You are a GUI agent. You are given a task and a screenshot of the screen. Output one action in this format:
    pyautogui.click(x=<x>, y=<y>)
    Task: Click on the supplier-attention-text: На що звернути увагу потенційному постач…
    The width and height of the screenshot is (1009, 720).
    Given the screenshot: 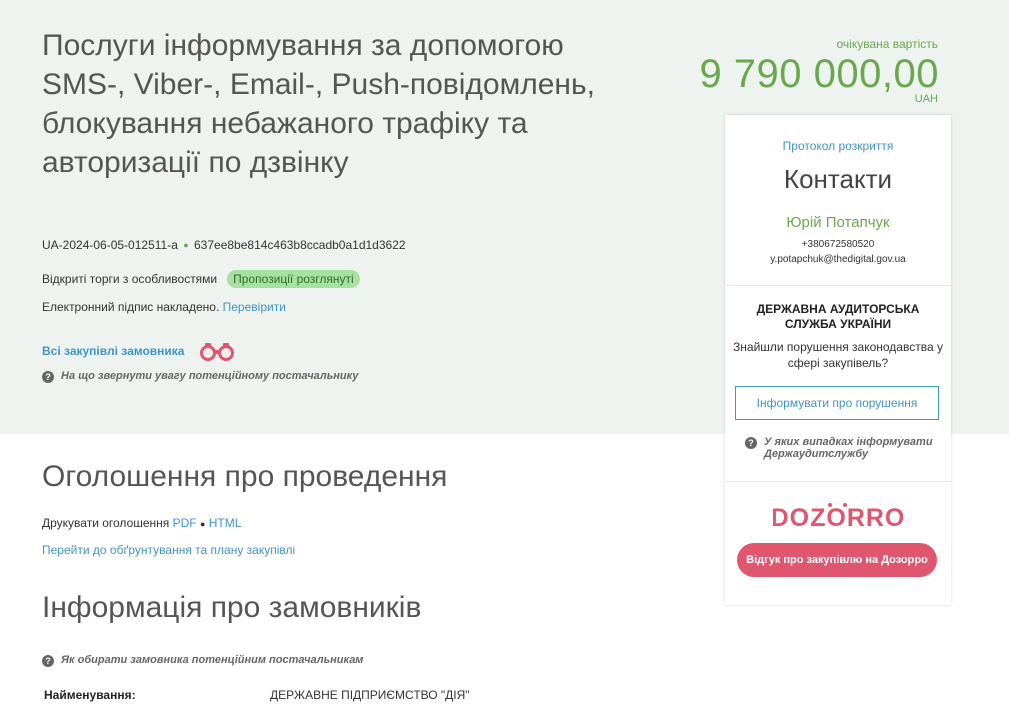 What is the action you would take?
    pyautogui.click(x=210, y=376)
    